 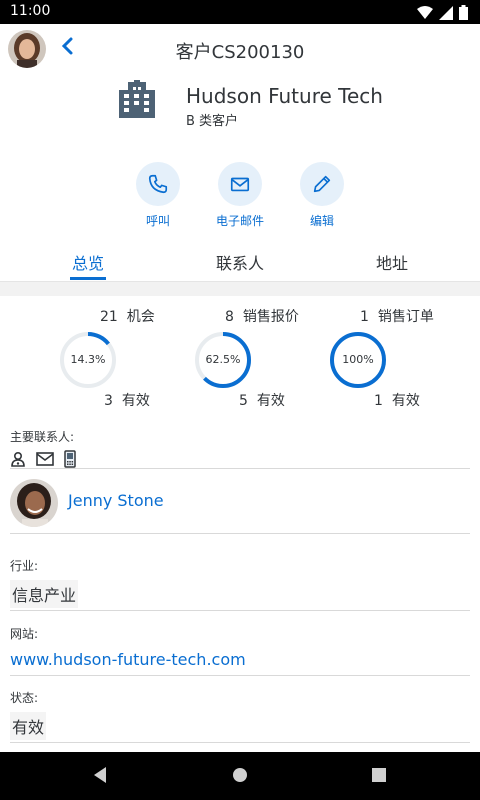 What do you see at coordinates (240, 289) in the screenshot?
I see `section-separator` at bounding box center [240, 289].